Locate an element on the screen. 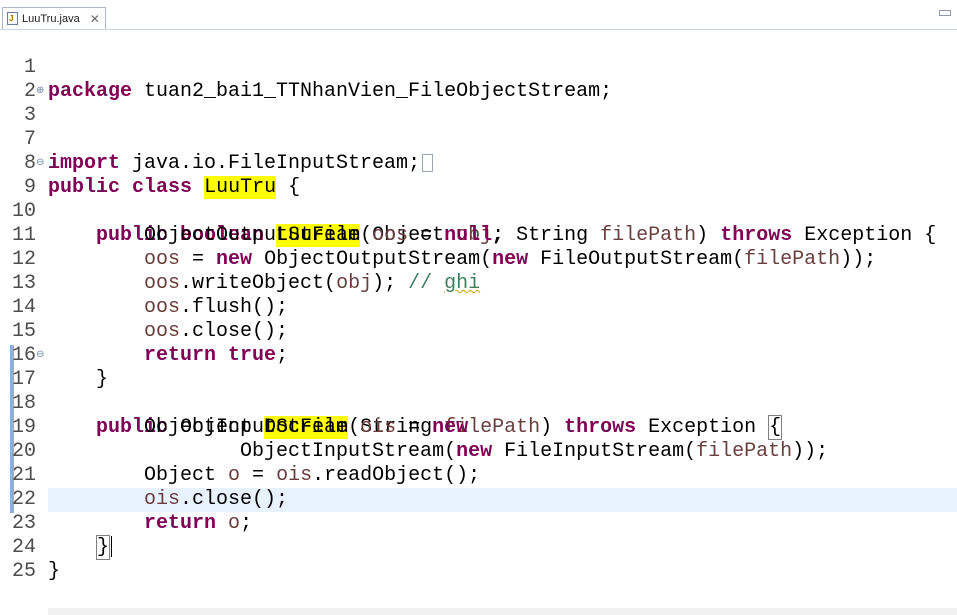 The height and width of the screenshot is (615, 957). code-line-22: 22 return o; is located at coordinates (478, 499).